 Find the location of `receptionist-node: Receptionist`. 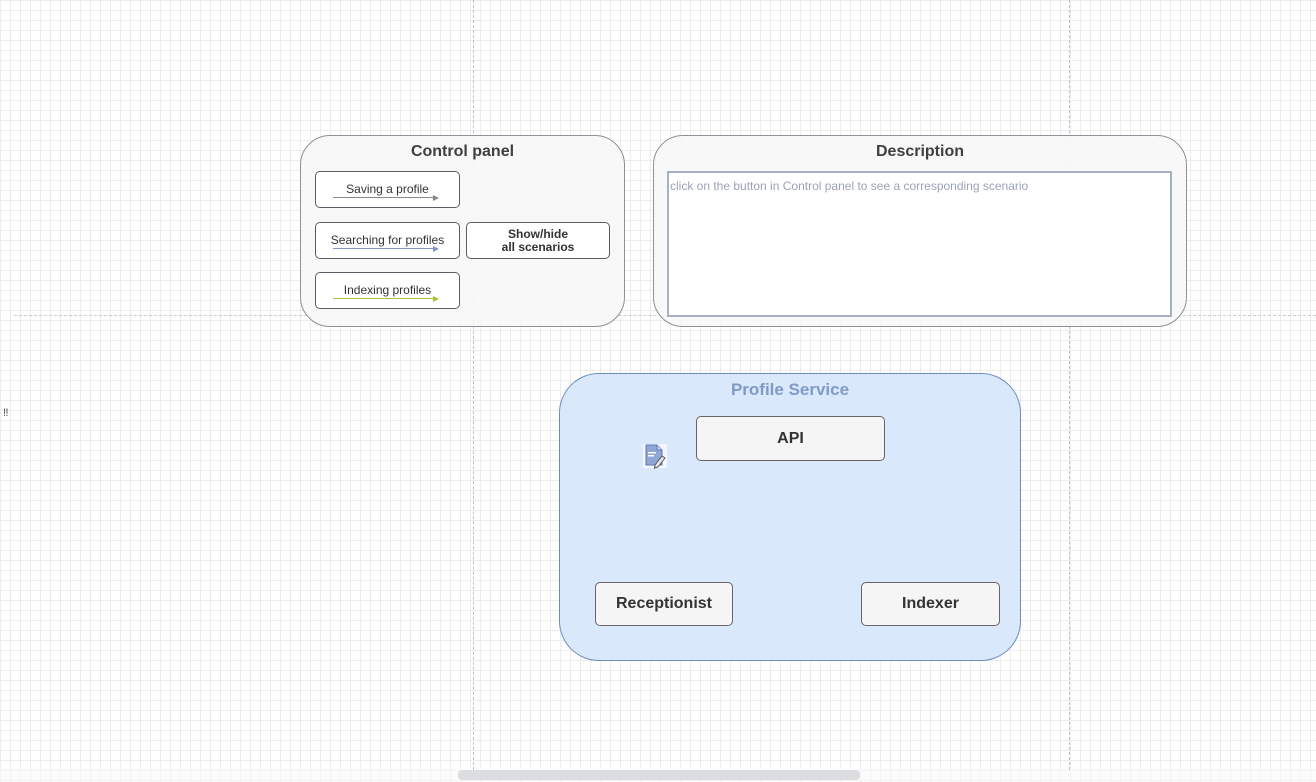

receptionist-node: Receptionist is located at coordinates (664, 604).